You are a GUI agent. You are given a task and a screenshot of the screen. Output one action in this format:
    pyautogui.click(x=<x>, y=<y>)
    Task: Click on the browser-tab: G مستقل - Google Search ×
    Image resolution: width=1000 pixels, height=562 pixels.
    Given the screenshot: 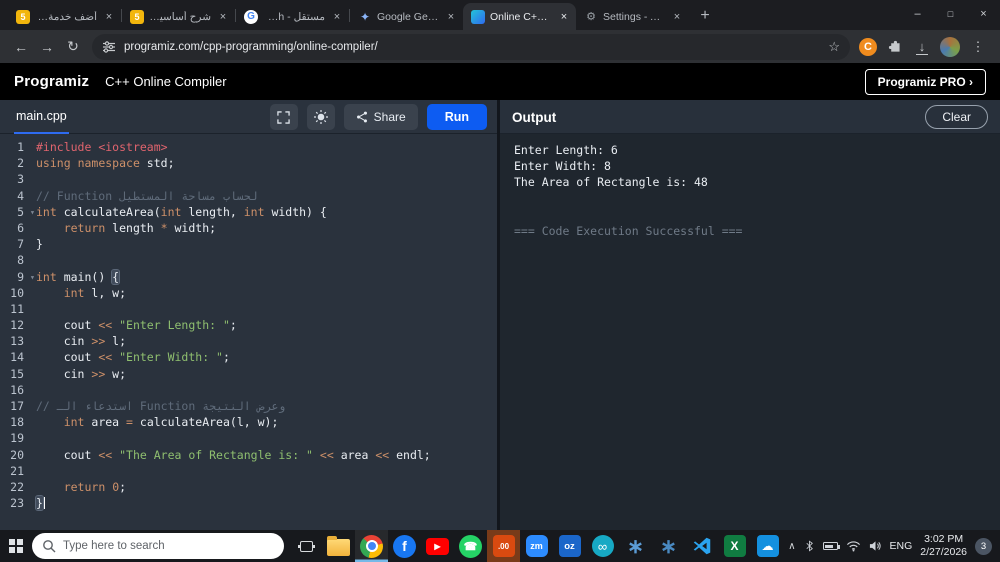 What is the action you would take?
    pyautogui.click(x=292, y=16)
    